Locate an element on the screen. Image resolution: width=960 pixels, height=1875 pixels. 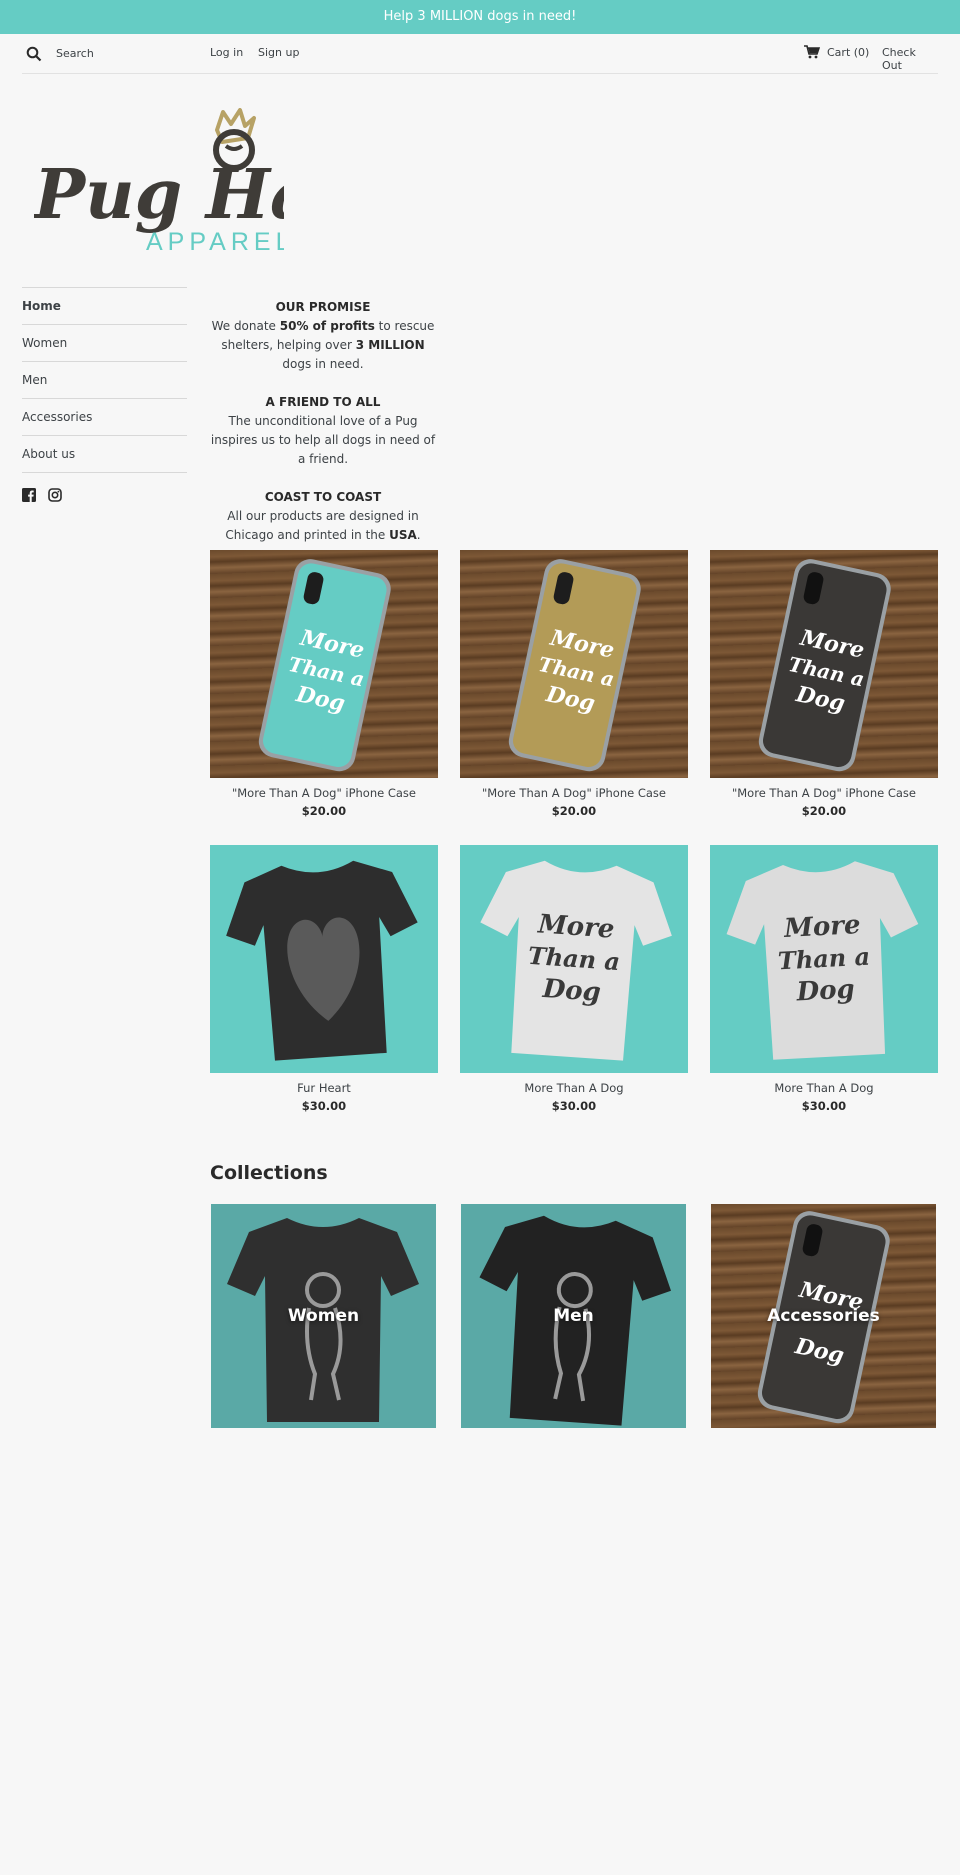
signup-link: Sign up is located at coordinates (278, 52).